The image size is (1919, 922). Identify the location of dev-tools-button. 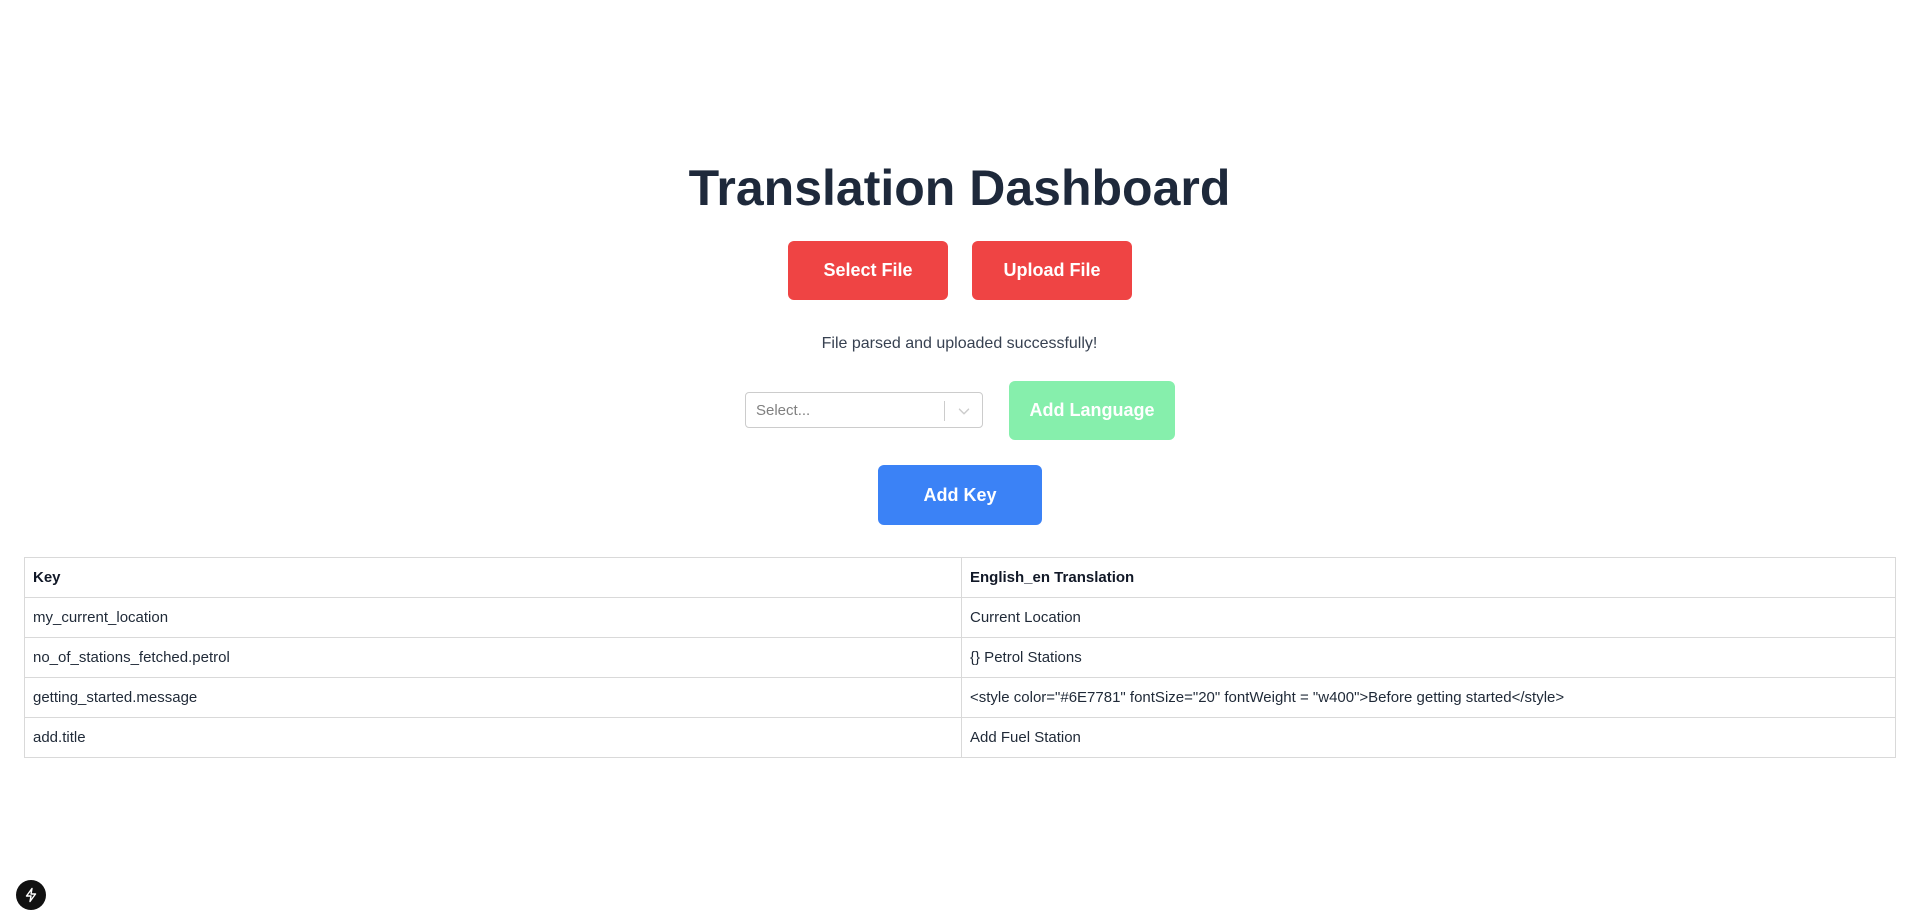
(31, 895).